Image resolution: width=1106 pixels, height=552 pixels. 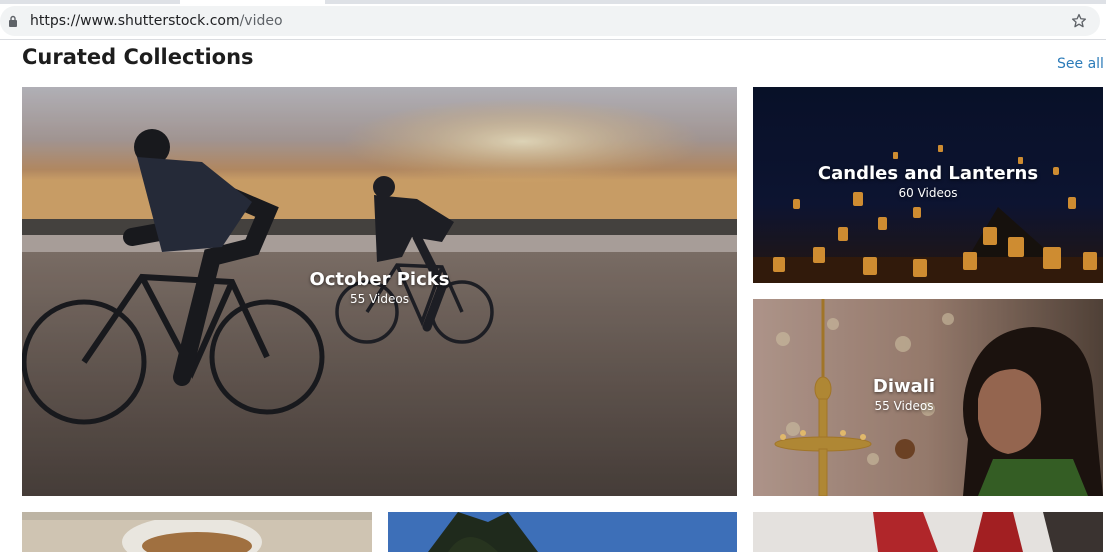 What do you see at coordinates (1079, 21) in the screenshot?
I see `bookmark-star-icon` at bounding box center [1079, 21].